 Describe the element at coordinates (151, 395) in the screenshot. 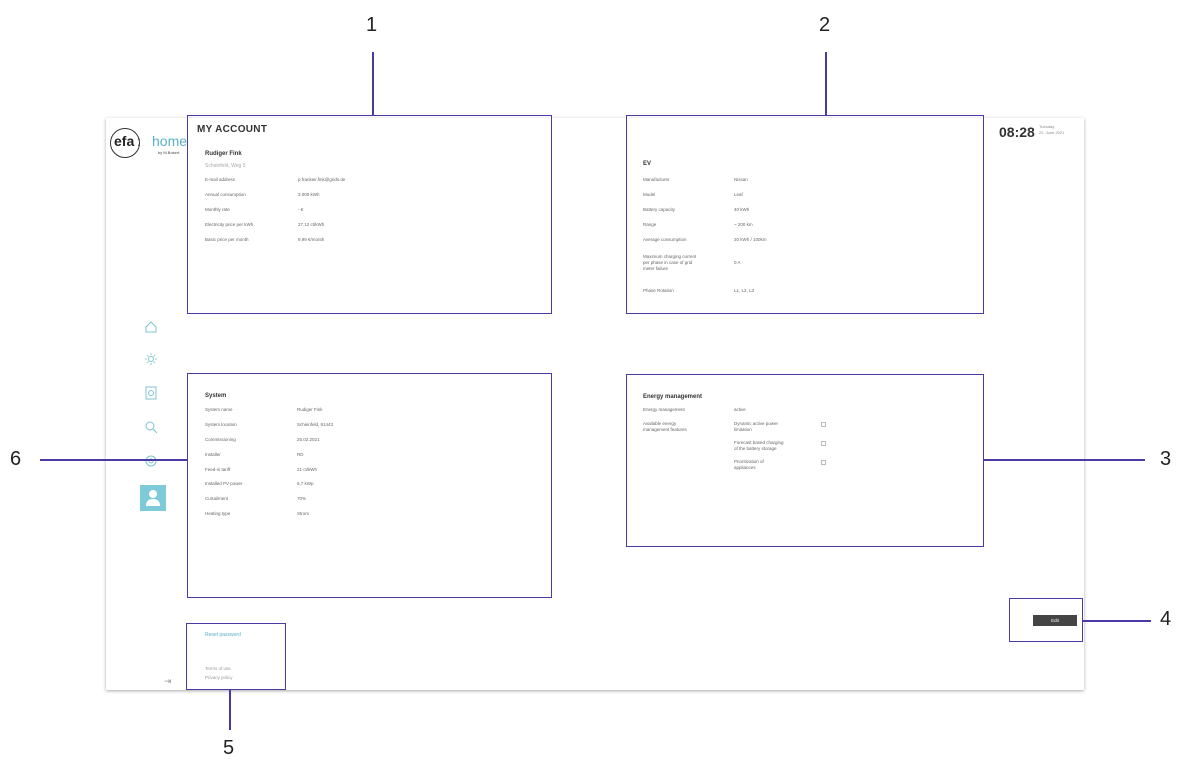

I see `report-icon` at that location.